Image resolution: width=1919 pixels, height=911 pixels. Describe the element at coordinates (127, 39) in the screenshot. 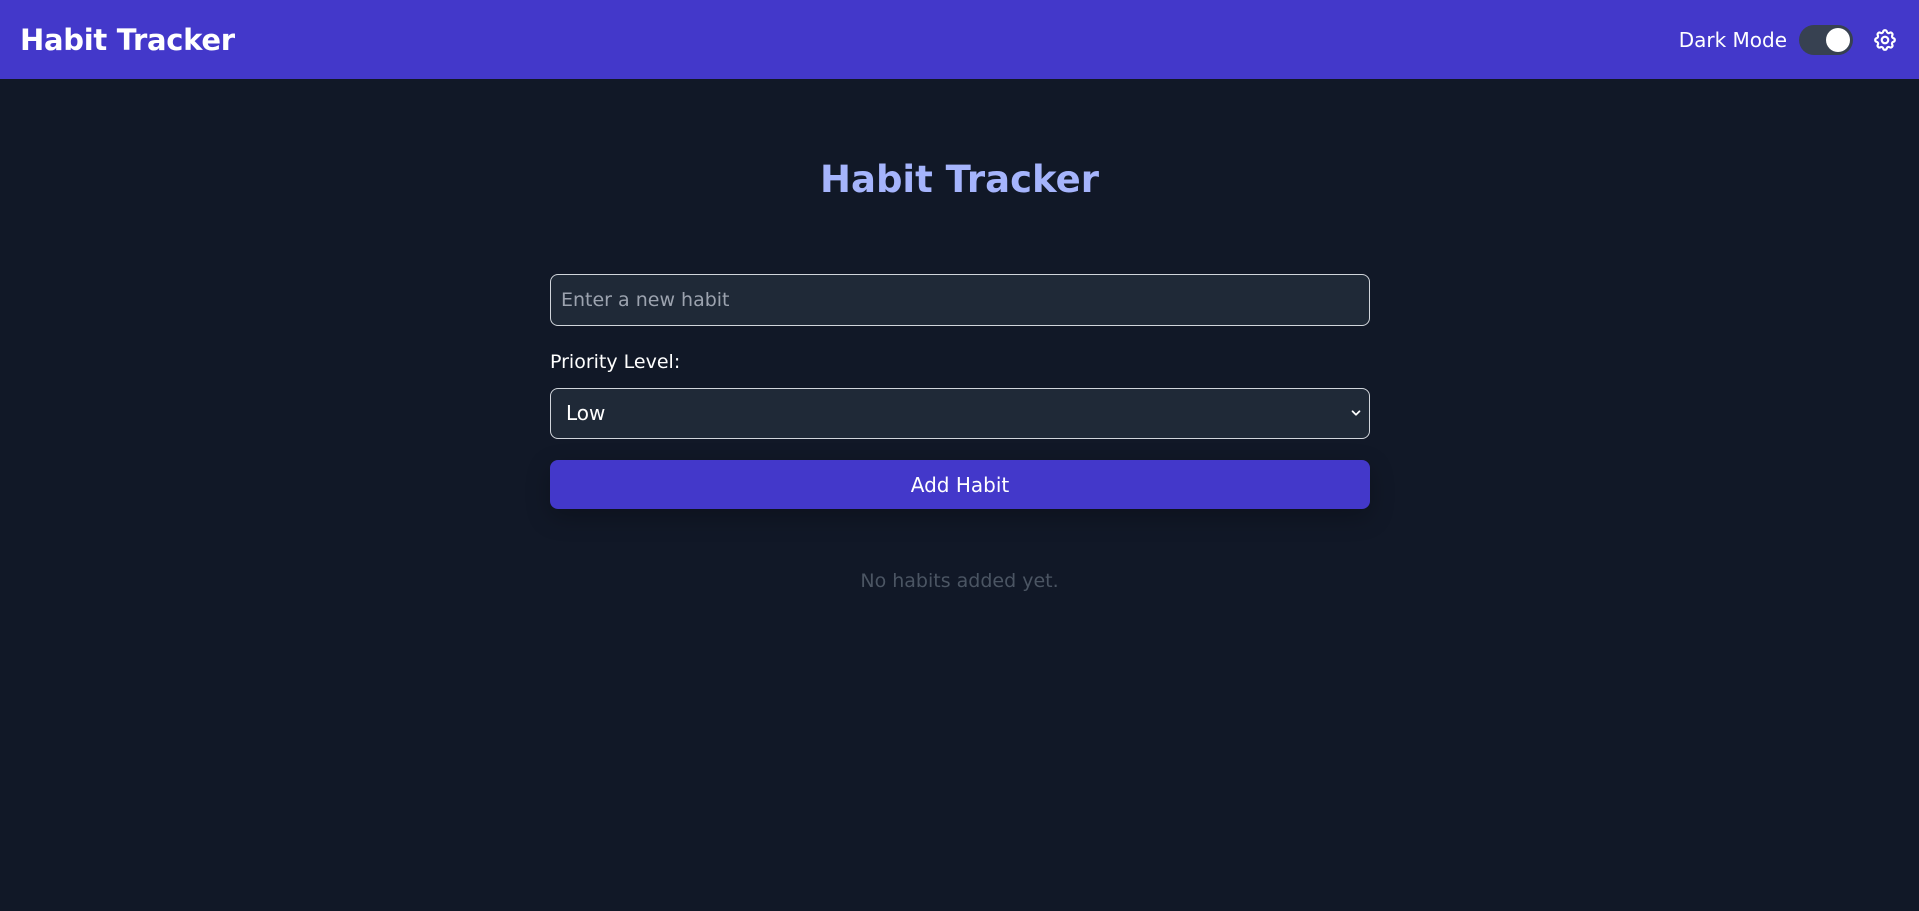

I see `app-brand: Habit Tracker` at that location.